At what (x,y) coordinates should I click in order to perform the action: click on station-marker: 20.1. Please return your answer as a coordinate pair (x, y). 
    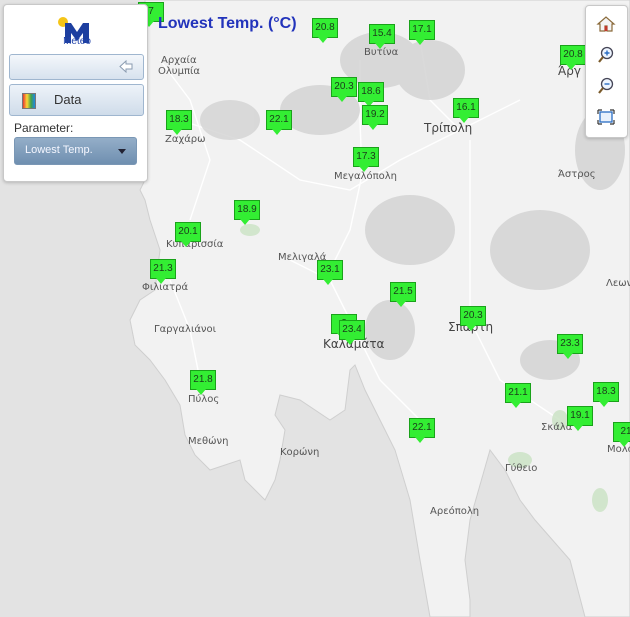
    Looking at the image, I should click on (188, 235).